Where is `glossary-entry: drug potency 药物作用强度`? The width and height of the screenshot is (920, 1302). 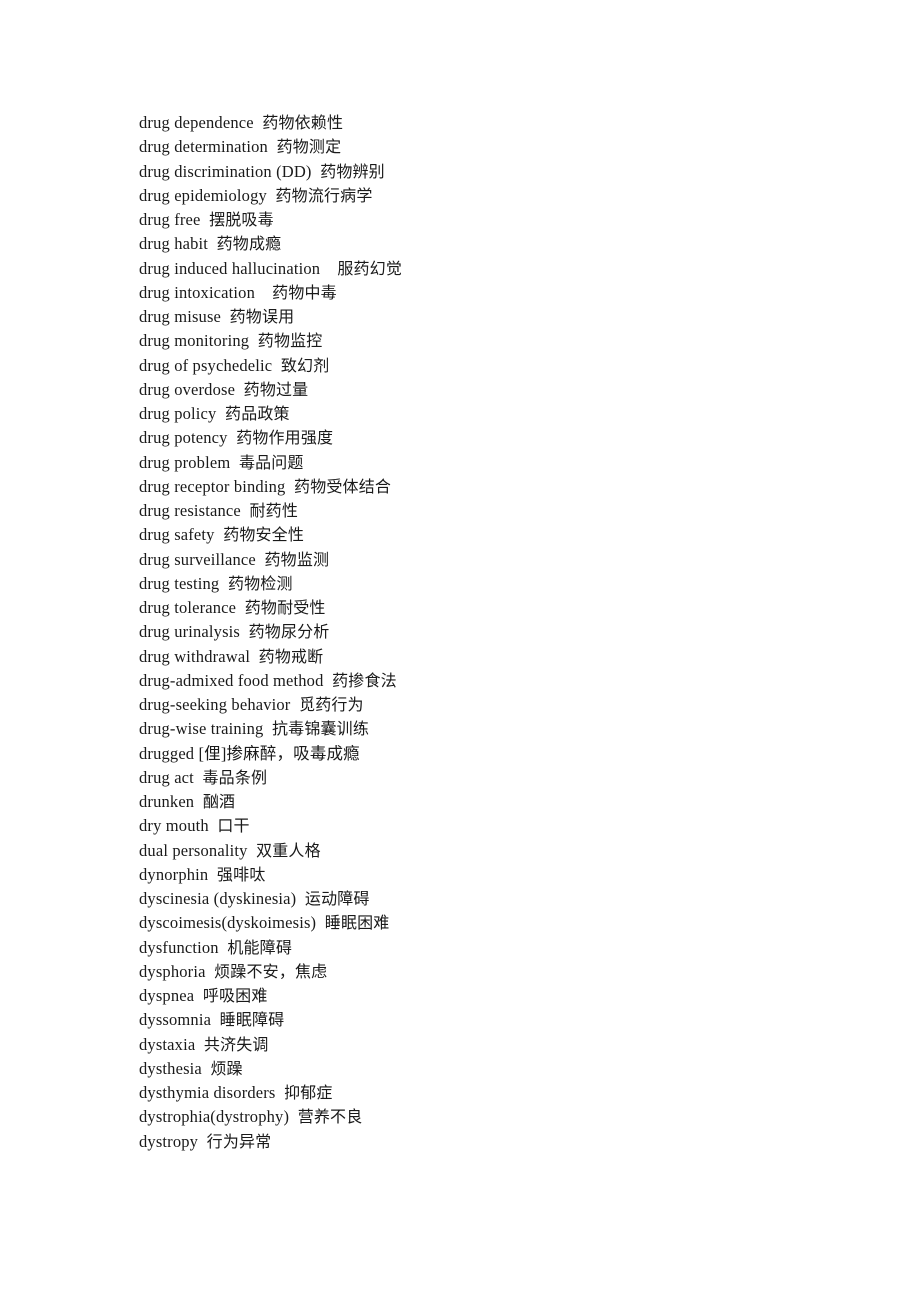 glossary-entry: drug potency 药物作用强度 is located at coordinates (499, 438).